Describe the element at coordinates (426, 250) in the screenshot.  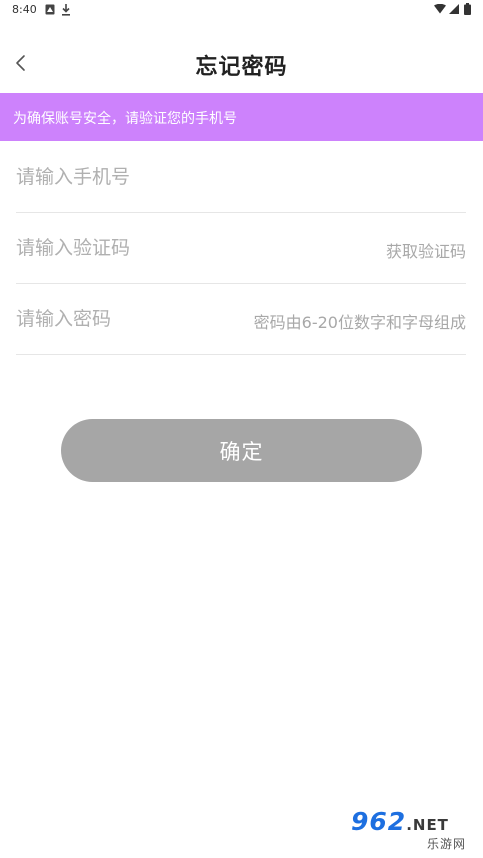
I see `get-code-button: 获取验证码` at that location.